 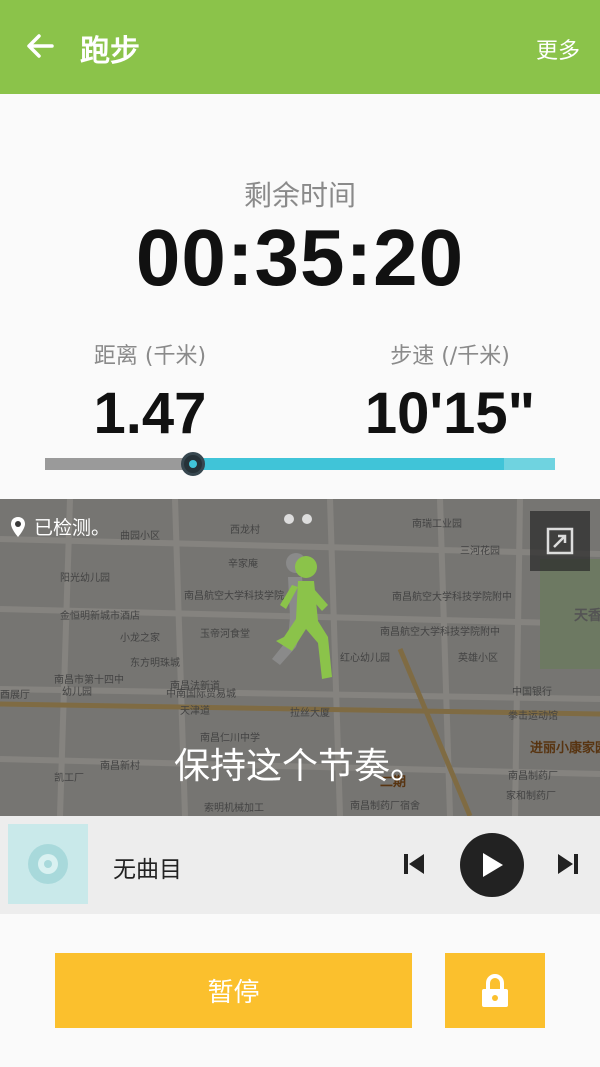 What do you see at coordinates (18, 526) in the screenshot?
I see `location-pin-icon` at bounding box center [18, 526].